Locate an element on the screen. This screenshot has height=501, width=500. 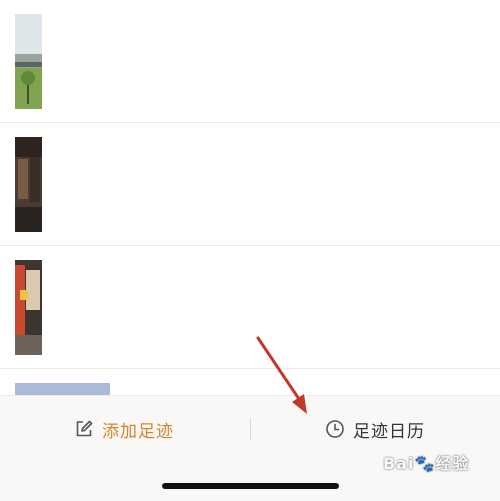
add-footprint-label: 添加足迹 is located at coordinates (138, 431).